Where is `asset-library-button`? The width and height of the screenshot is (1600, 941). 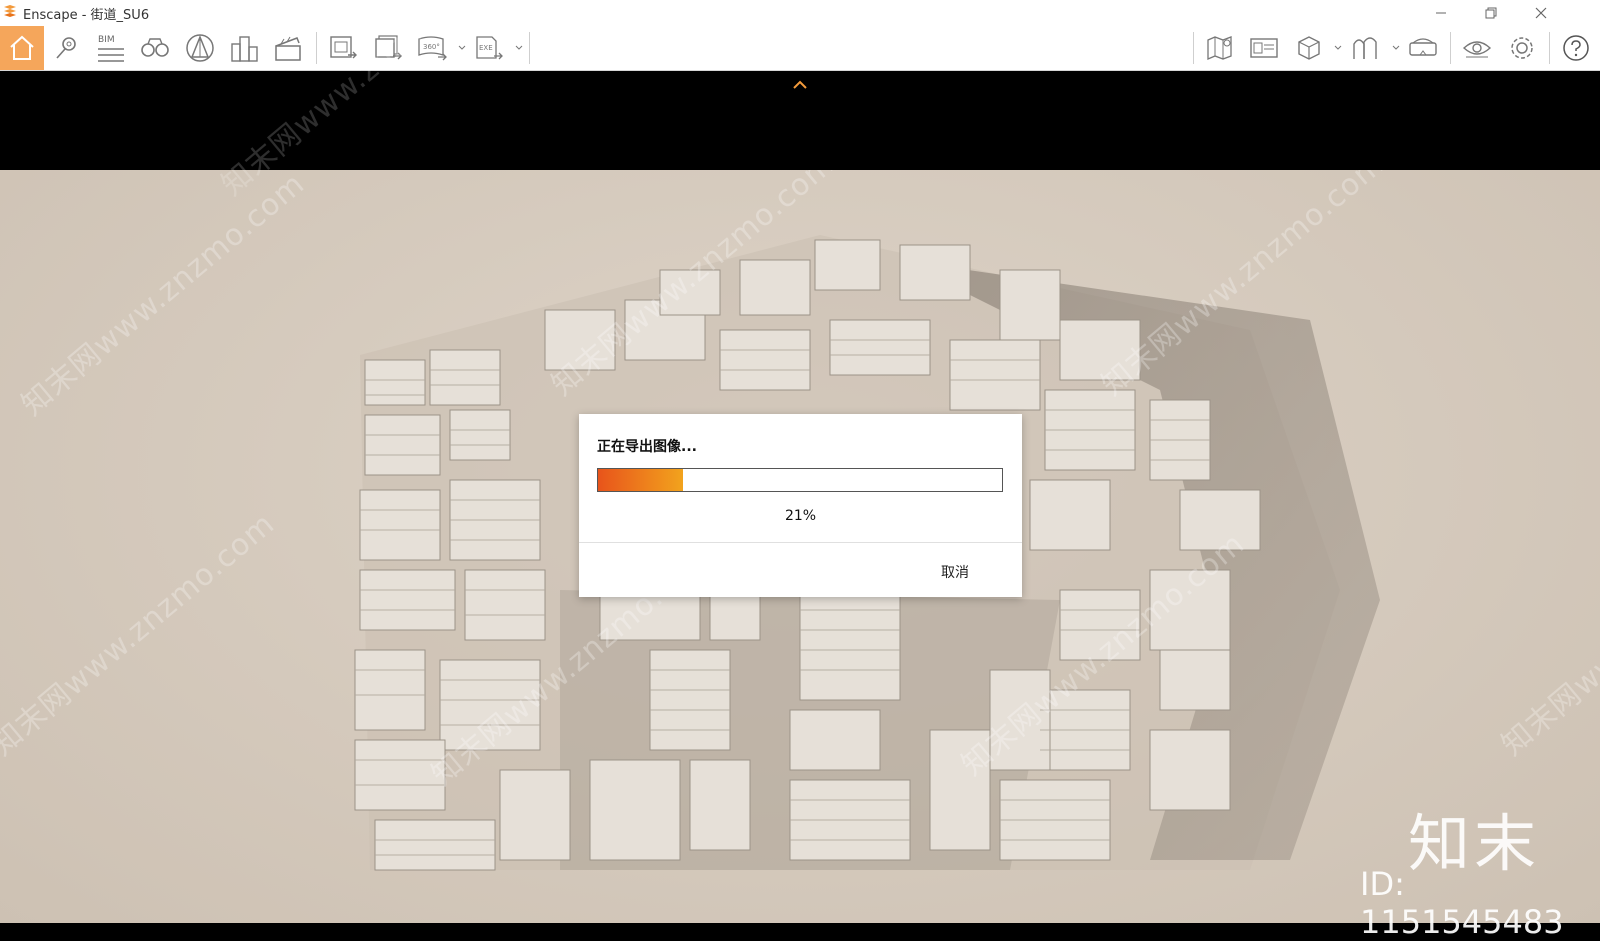
asset-library-button is located at coordinates (1366, 48).